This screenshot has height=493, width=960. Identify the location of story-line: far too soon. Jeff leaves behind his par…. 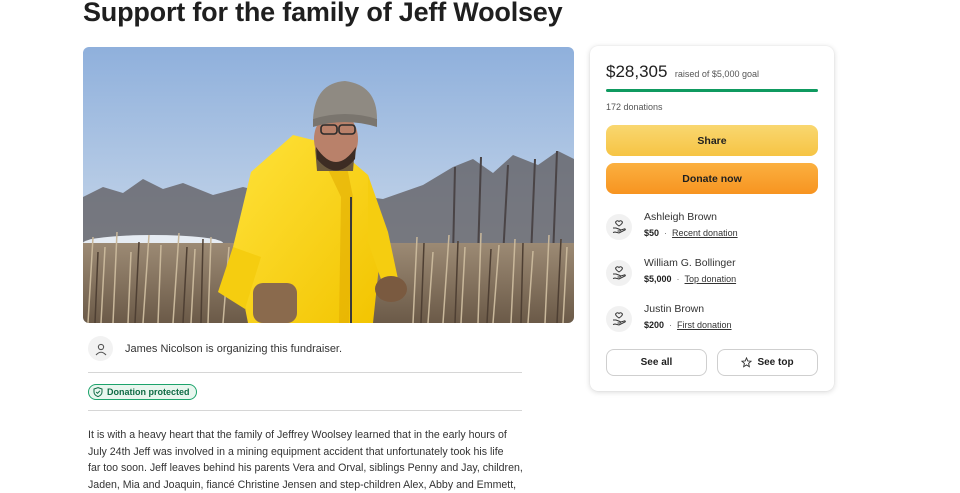
(305, 468).